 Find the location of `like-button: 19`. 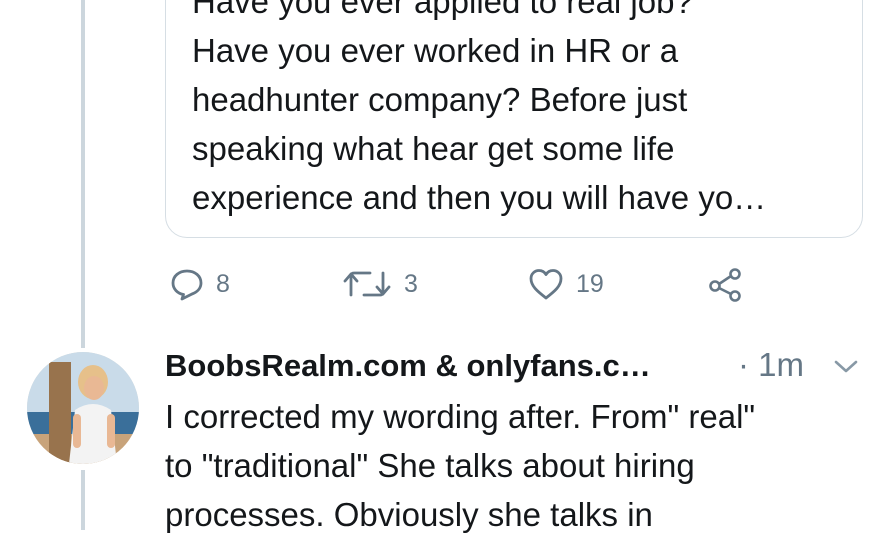

like-button: 19 is located at coordinates (566, 284).